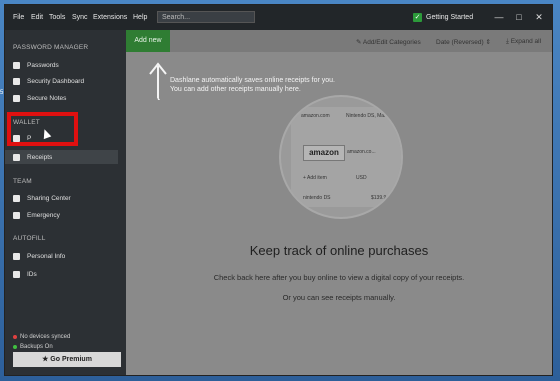 This screenshot has width=560, height=381. What do you see at coordinates (2, 93) in the screenshot?
I see `desktop-edge-text: 5` at bounding box center [2, 93].